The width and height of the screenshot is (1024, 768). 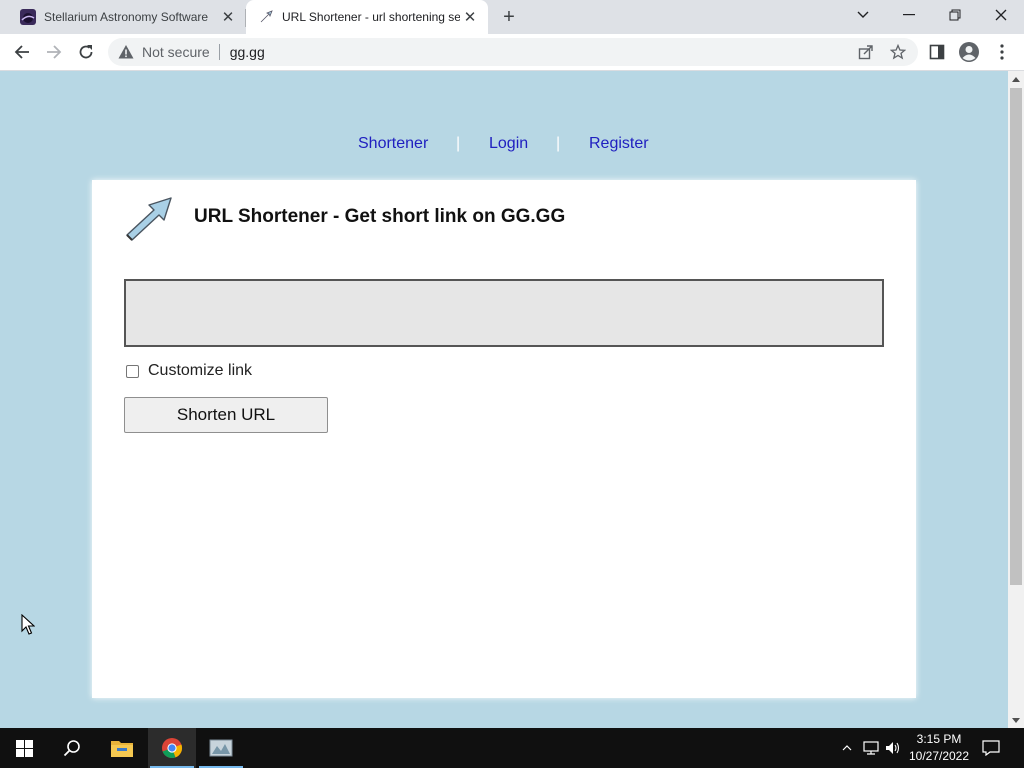 I want to click on warning-icon, so click(x=126, y=52).